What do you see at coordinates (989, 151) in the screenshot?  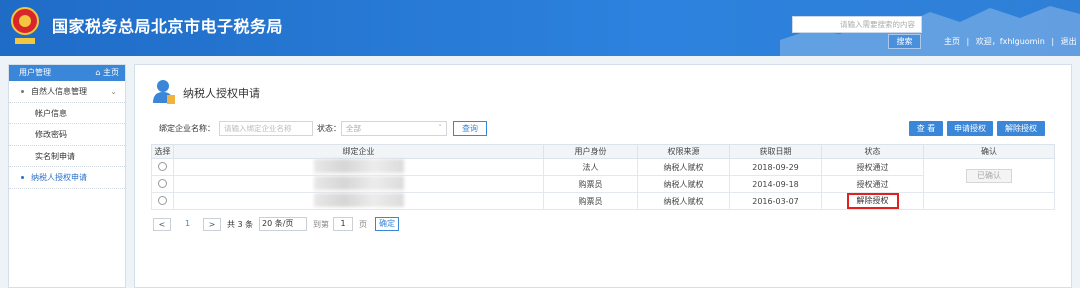 I see `col-confirm: 确认` at bounding box center [989, 151].